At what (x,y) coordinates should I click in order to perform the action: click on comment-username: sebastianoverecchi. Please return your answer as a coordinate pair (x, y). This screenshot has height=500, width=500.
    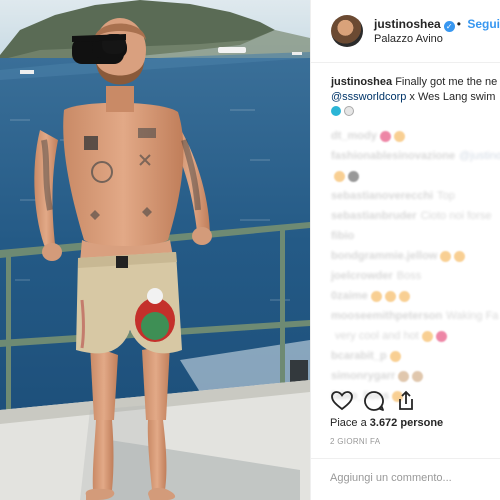
    Looking at the image, I should click on (382, 196).